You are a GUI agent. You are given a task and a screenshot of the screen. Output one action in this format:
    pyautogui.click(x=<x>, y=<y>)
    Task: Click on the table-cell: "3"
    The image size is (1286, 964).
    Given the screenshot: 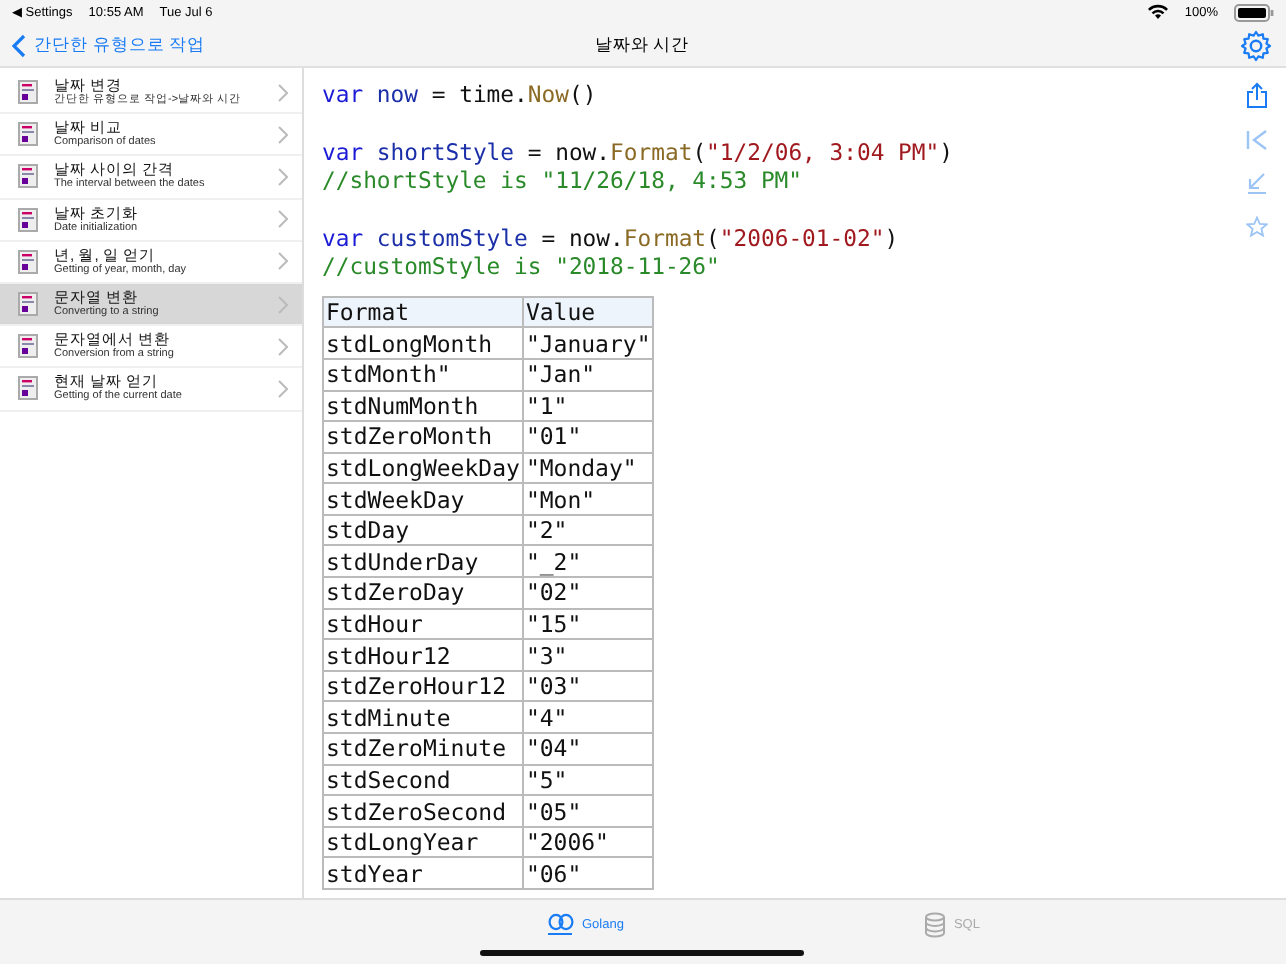 What is the action you would take?
    pyautogui.click(x=588, y=655)
    